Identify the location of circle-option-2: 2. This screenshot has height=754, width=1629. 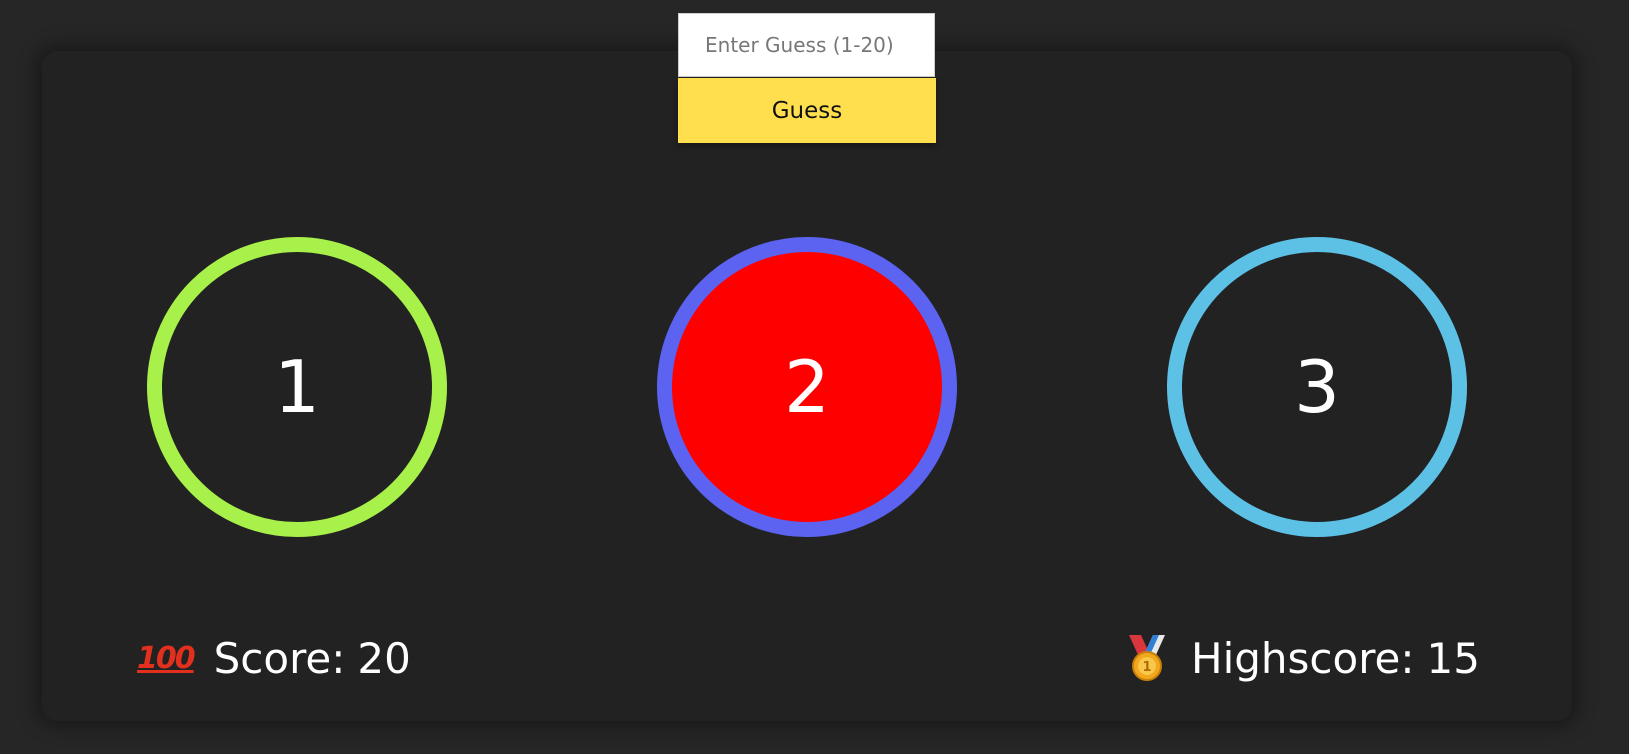
(807, 387).